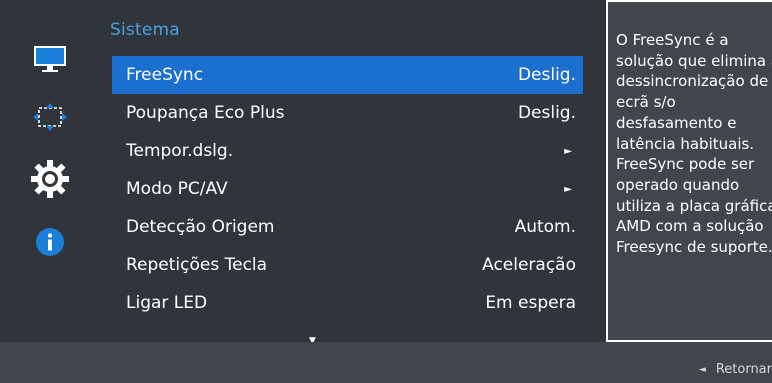 This screenshot has height=383, width=772. What do you see at coordinates (529, 265) in the screenshot?
I see `menu-item-value: Aceleração` at bounding box center [529, 265].